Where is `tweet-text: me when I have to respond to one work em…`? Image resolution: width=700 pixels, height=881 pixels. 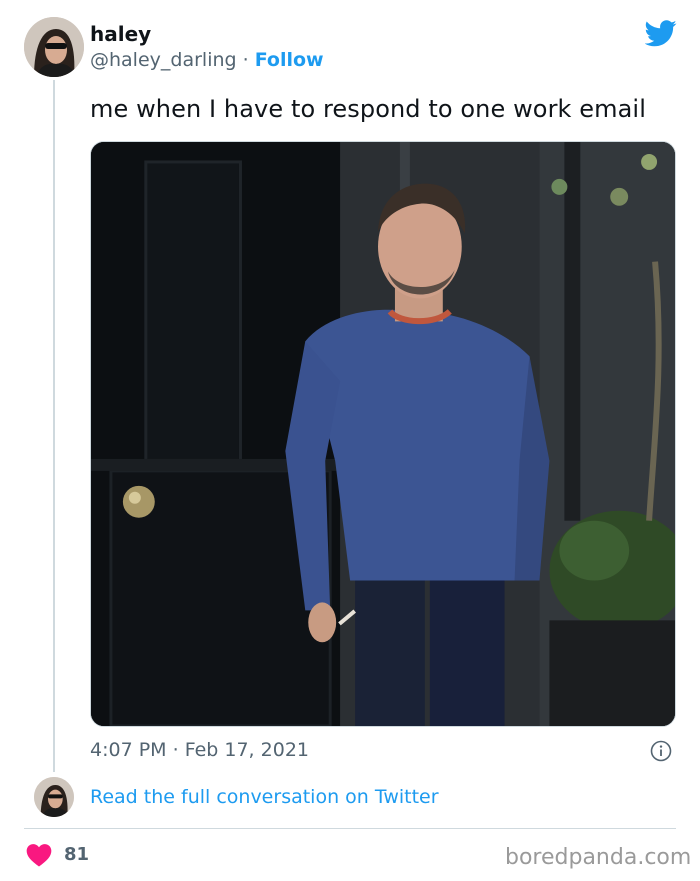
tweet-text: me when I have to respond to one work em… is located at coordinates (368, 109).